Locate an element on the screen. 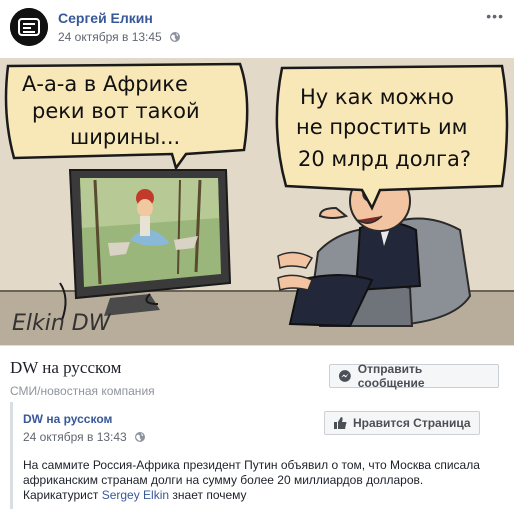 This screenshot has width=514, height=509. bubble-right-line2: не простить им is located at coordinates (381, 127).